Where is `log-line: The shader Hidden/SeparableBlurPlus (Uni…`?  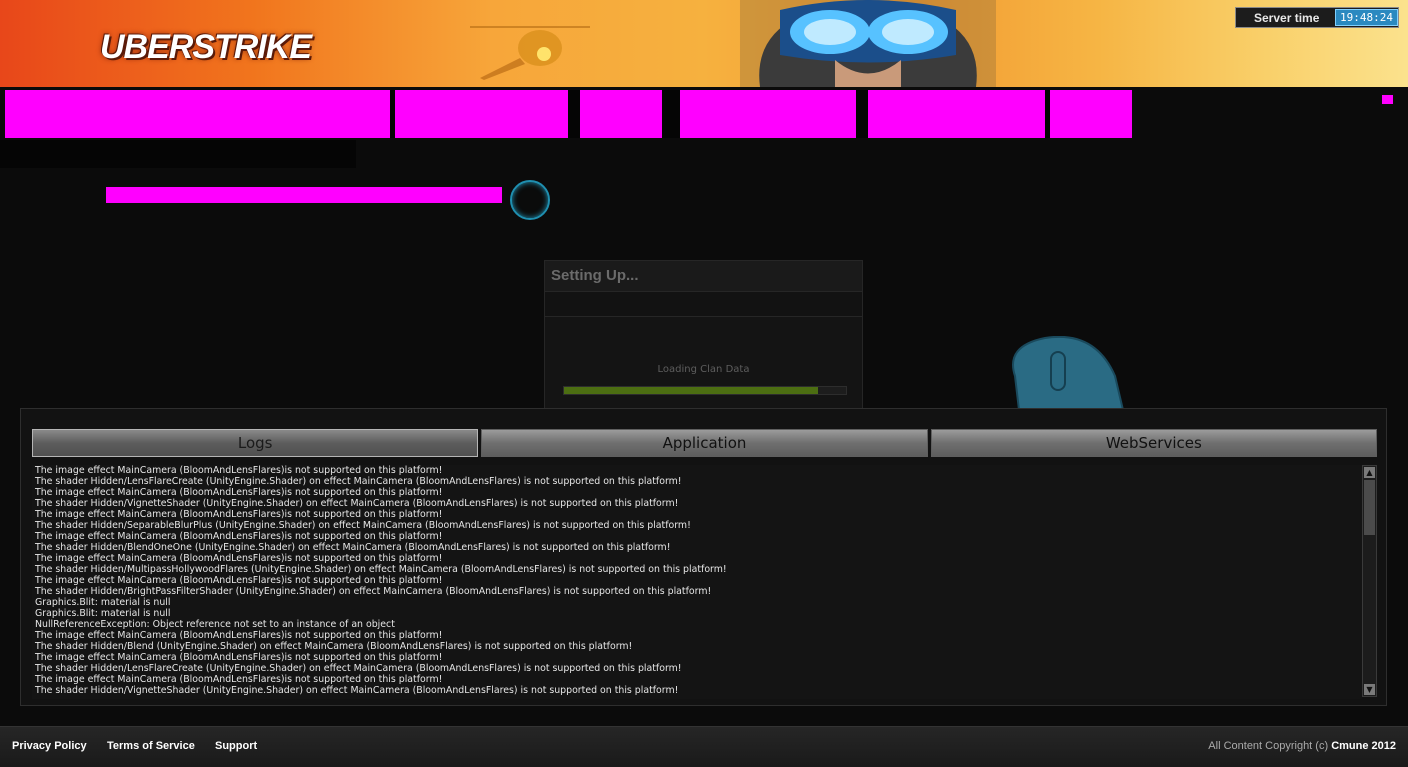 log-line: The shader Hidden/SeparableBlurPlus (Uni… is located at coordinates (363, 525).